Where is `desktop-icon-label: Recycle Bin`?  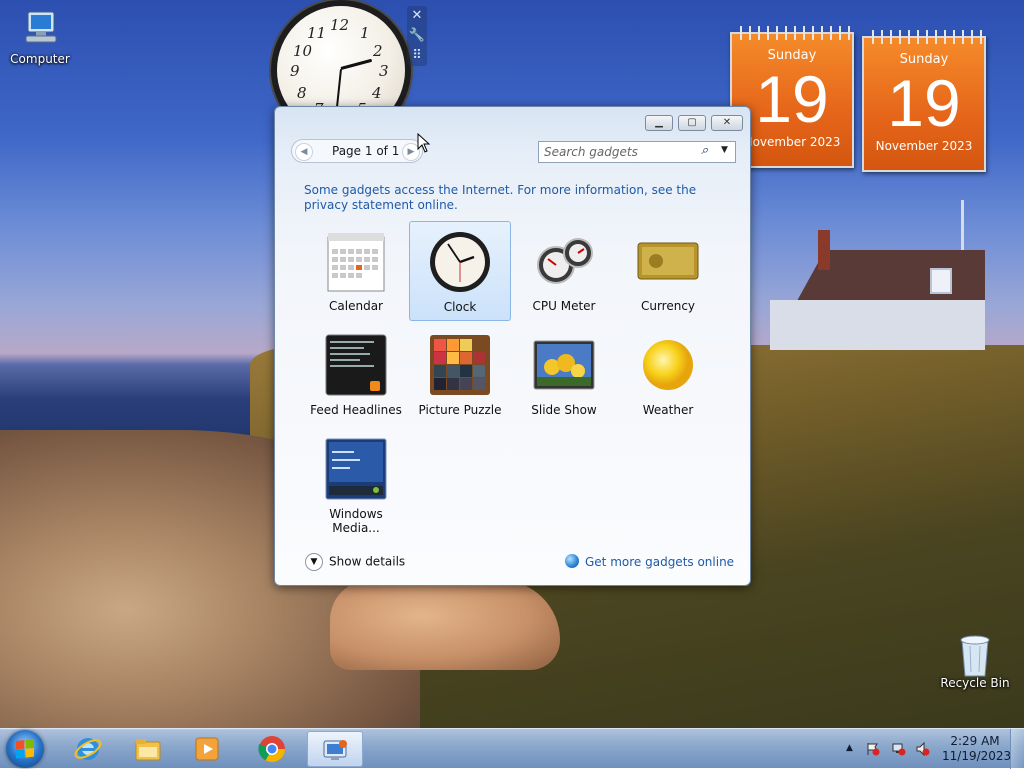 desktop-icon-label: Recycle Bin is located at coordinates (975, 683).